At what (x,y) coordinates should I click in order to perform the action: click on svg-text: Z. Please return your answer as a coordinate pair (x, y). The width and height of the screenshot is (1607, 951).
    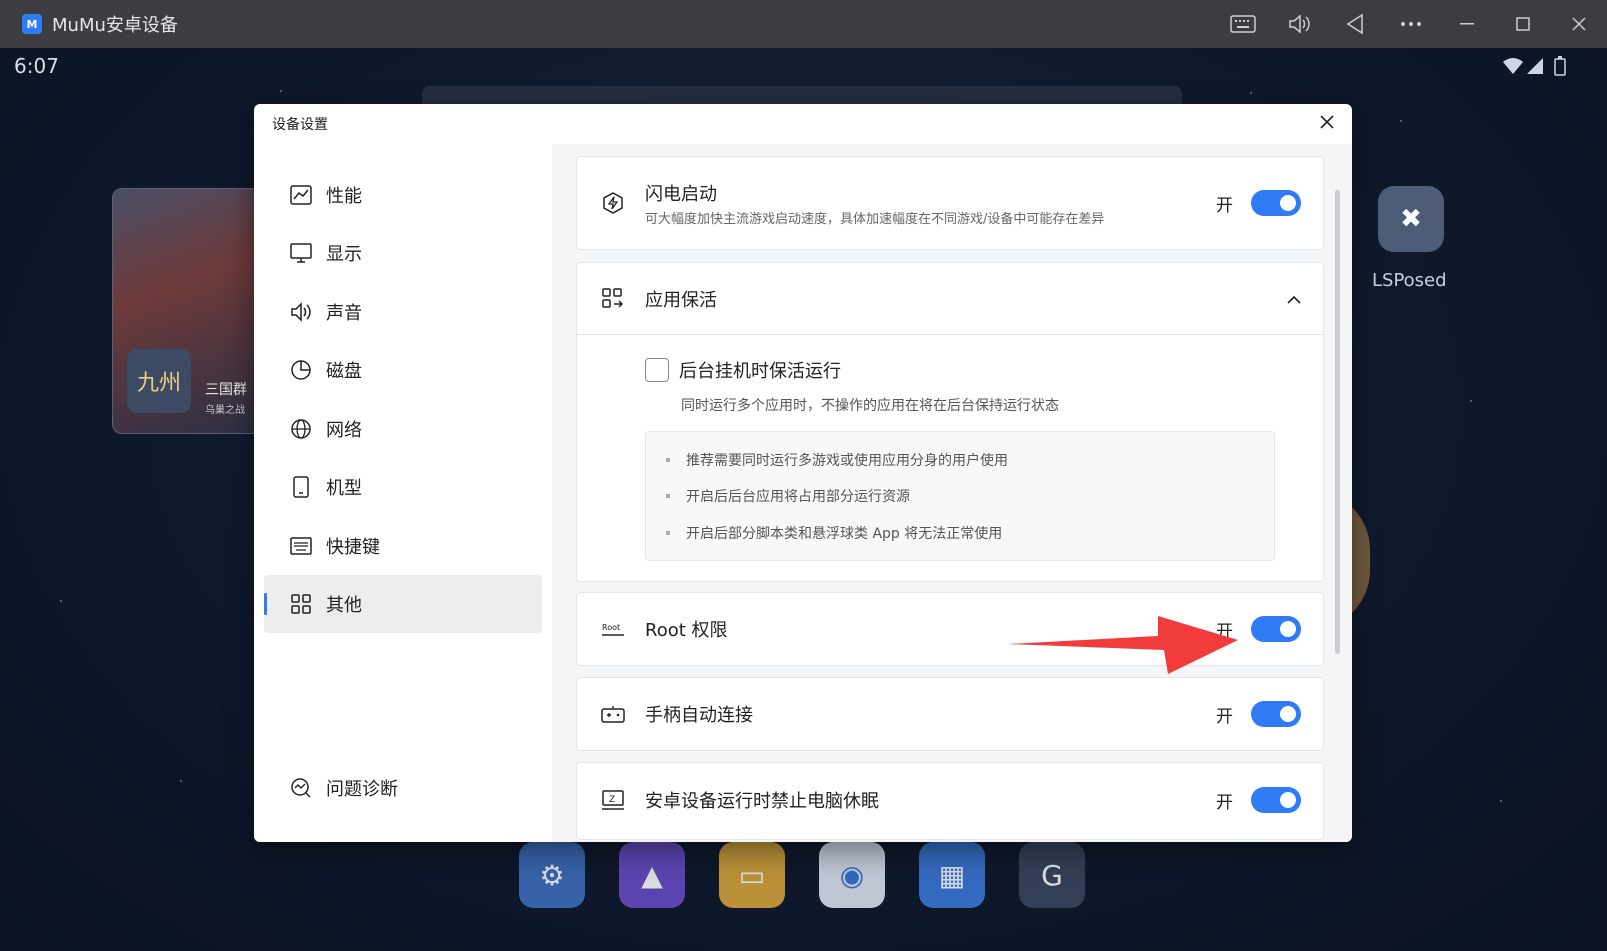
    Looking at the image, I should click on (612, 800).